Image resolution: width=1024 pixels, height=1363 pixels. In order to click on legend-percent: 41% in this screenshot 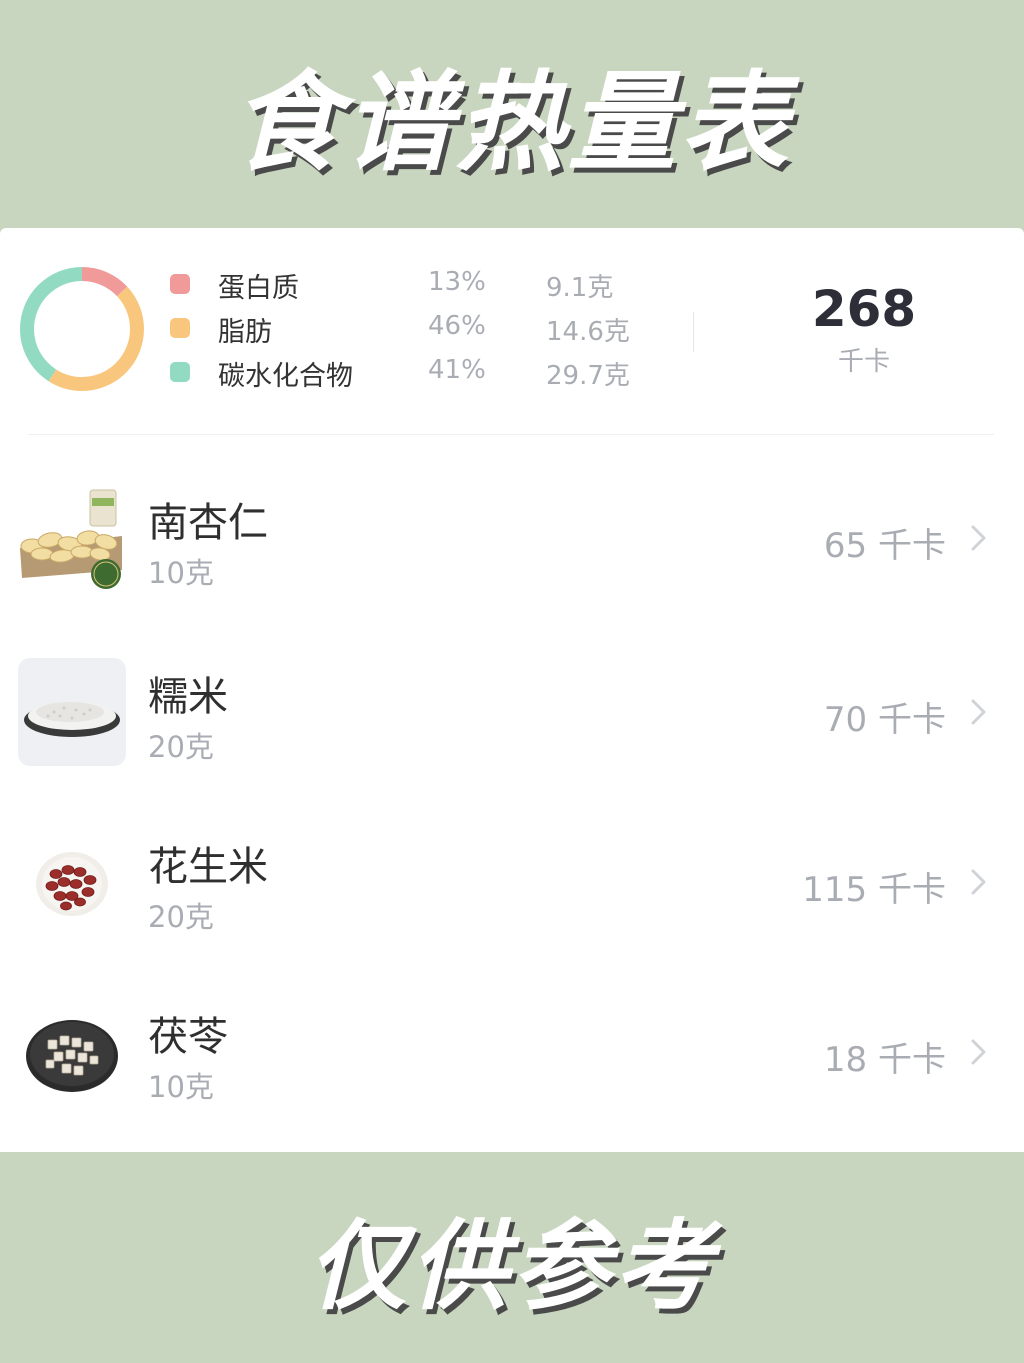, I will do `click(457, 370)`.